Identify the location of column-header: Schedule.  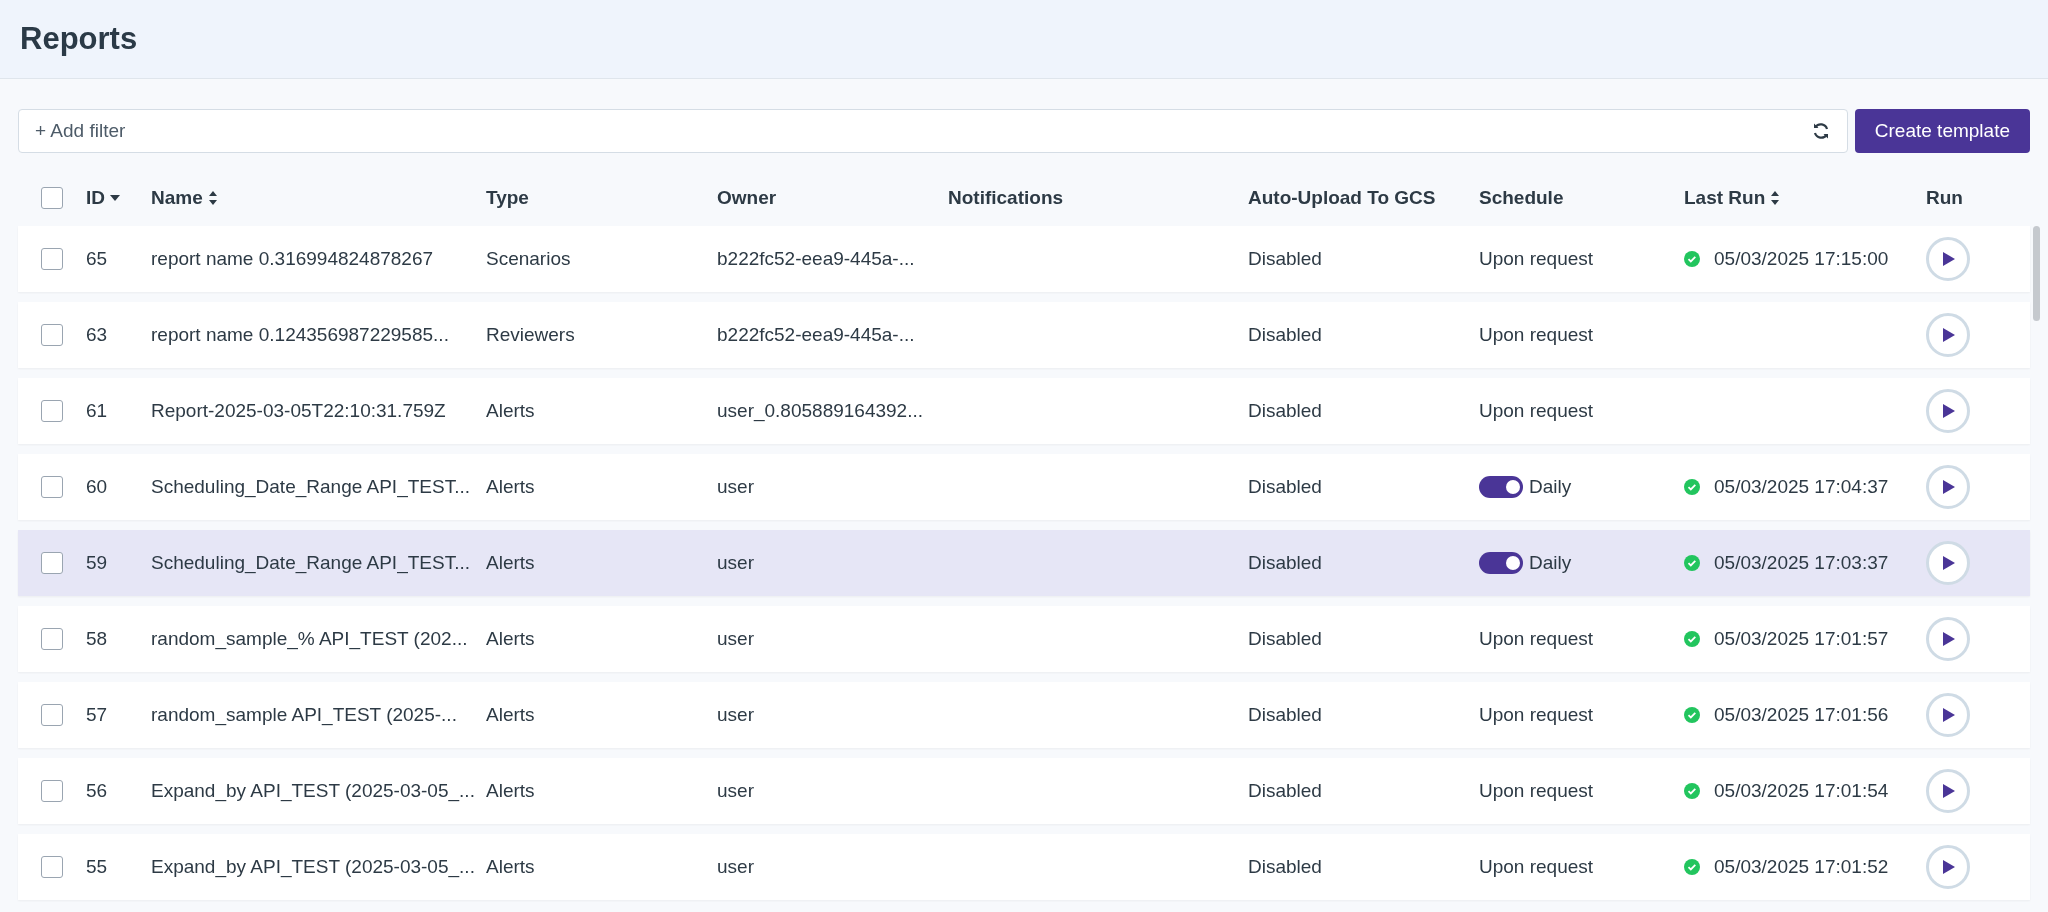
(1521, 198).